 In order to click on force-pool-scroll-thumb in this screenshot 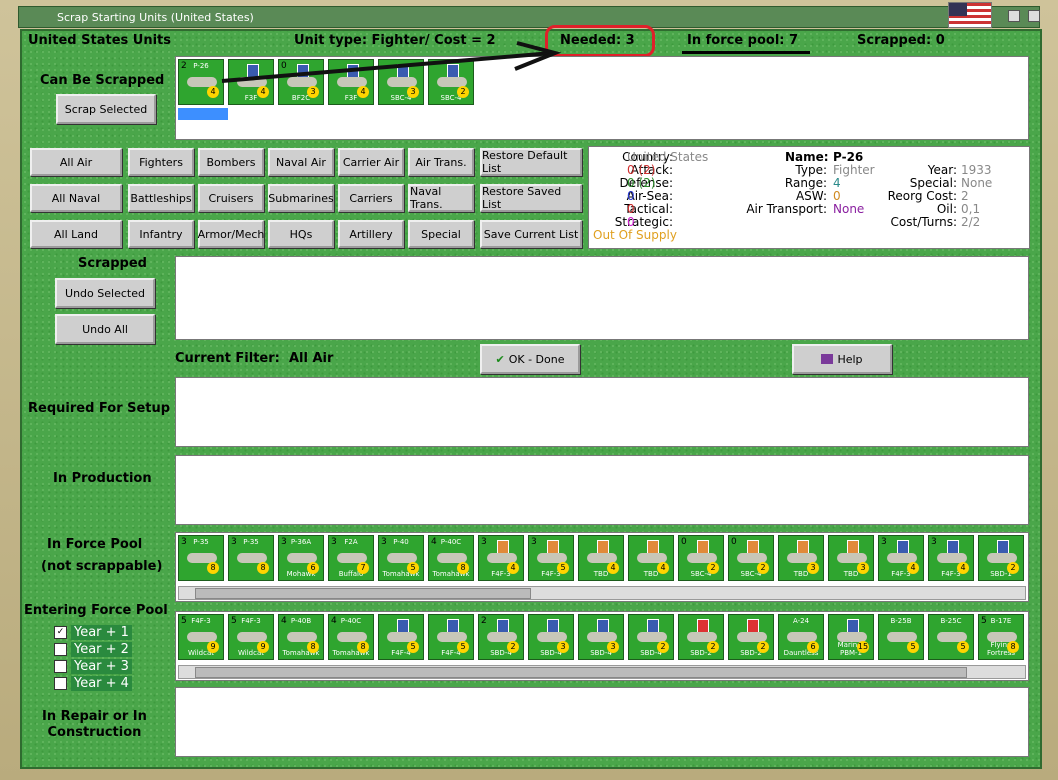, I will do `click(363, 593)`.